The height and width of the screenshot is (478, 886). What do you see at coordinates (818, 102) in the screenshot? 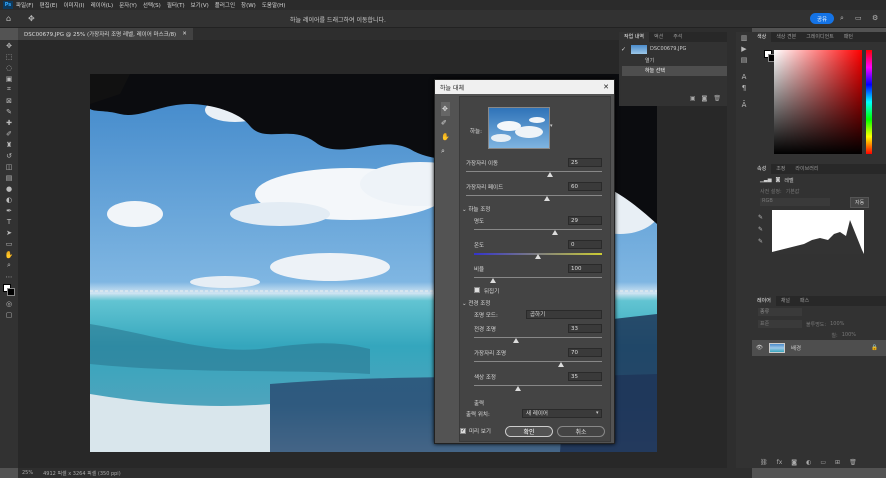
I see `color-field` at bounding box center [818, 102].